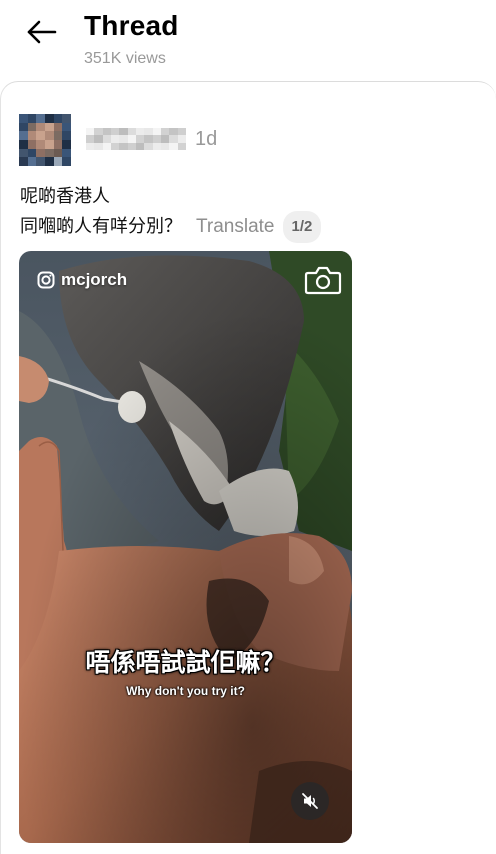 The image size is (496, 854). What do you see at coordinates (101, 226) in the screenshot?
I see `post-line-2: 同嗰啲人有咩分別？` at bounding box center [101, 226].